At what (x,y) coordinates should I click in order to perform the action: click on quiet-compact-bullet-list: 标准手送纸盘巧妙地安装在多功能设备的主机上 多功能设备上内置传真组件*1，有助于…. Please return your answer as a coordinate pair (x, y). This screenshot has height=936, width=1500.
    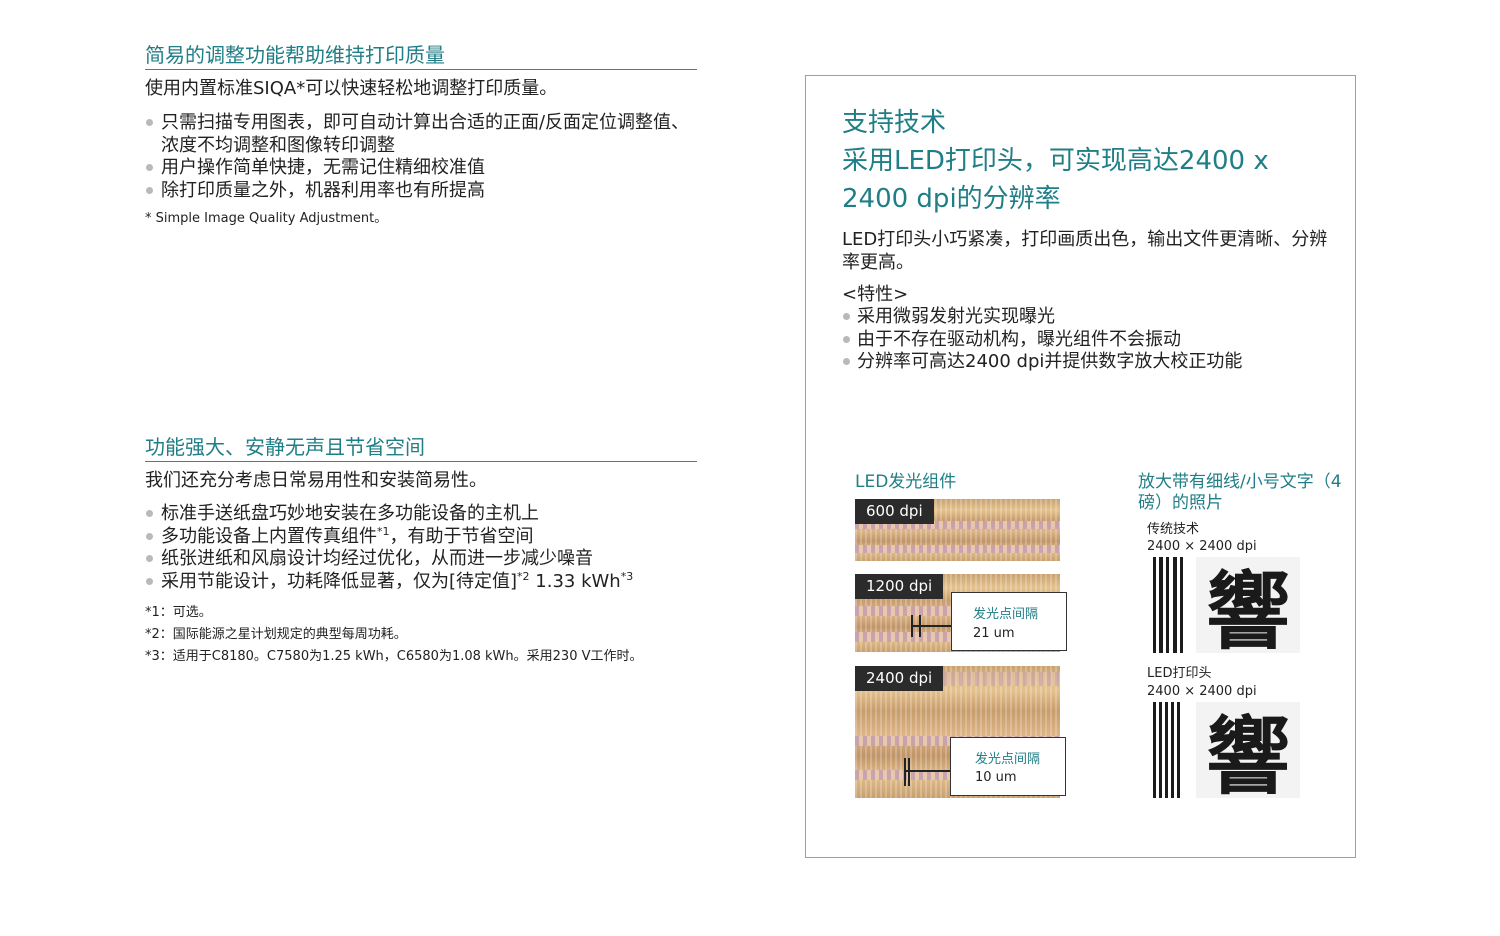
    Looking at the image, I should click on (425, 548).